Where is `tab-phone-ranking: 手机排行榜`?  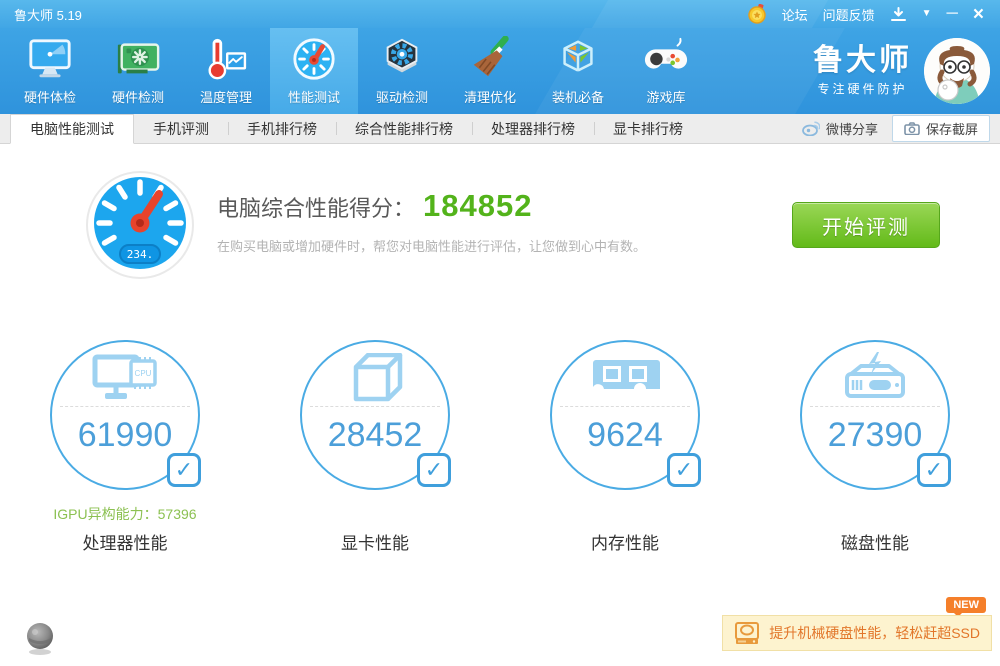
tab-phone-ranking: 手机排行榜 is located at coordinates (282, 128).